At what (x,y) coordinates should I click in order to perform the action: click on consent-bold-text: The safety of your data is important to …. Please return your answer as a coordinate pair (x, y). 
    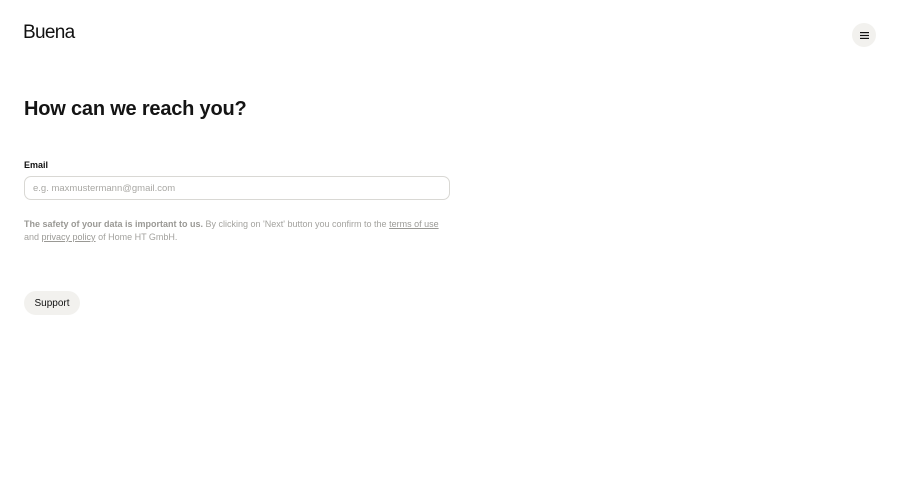
    Looking at the image, I should click on (114, 224).